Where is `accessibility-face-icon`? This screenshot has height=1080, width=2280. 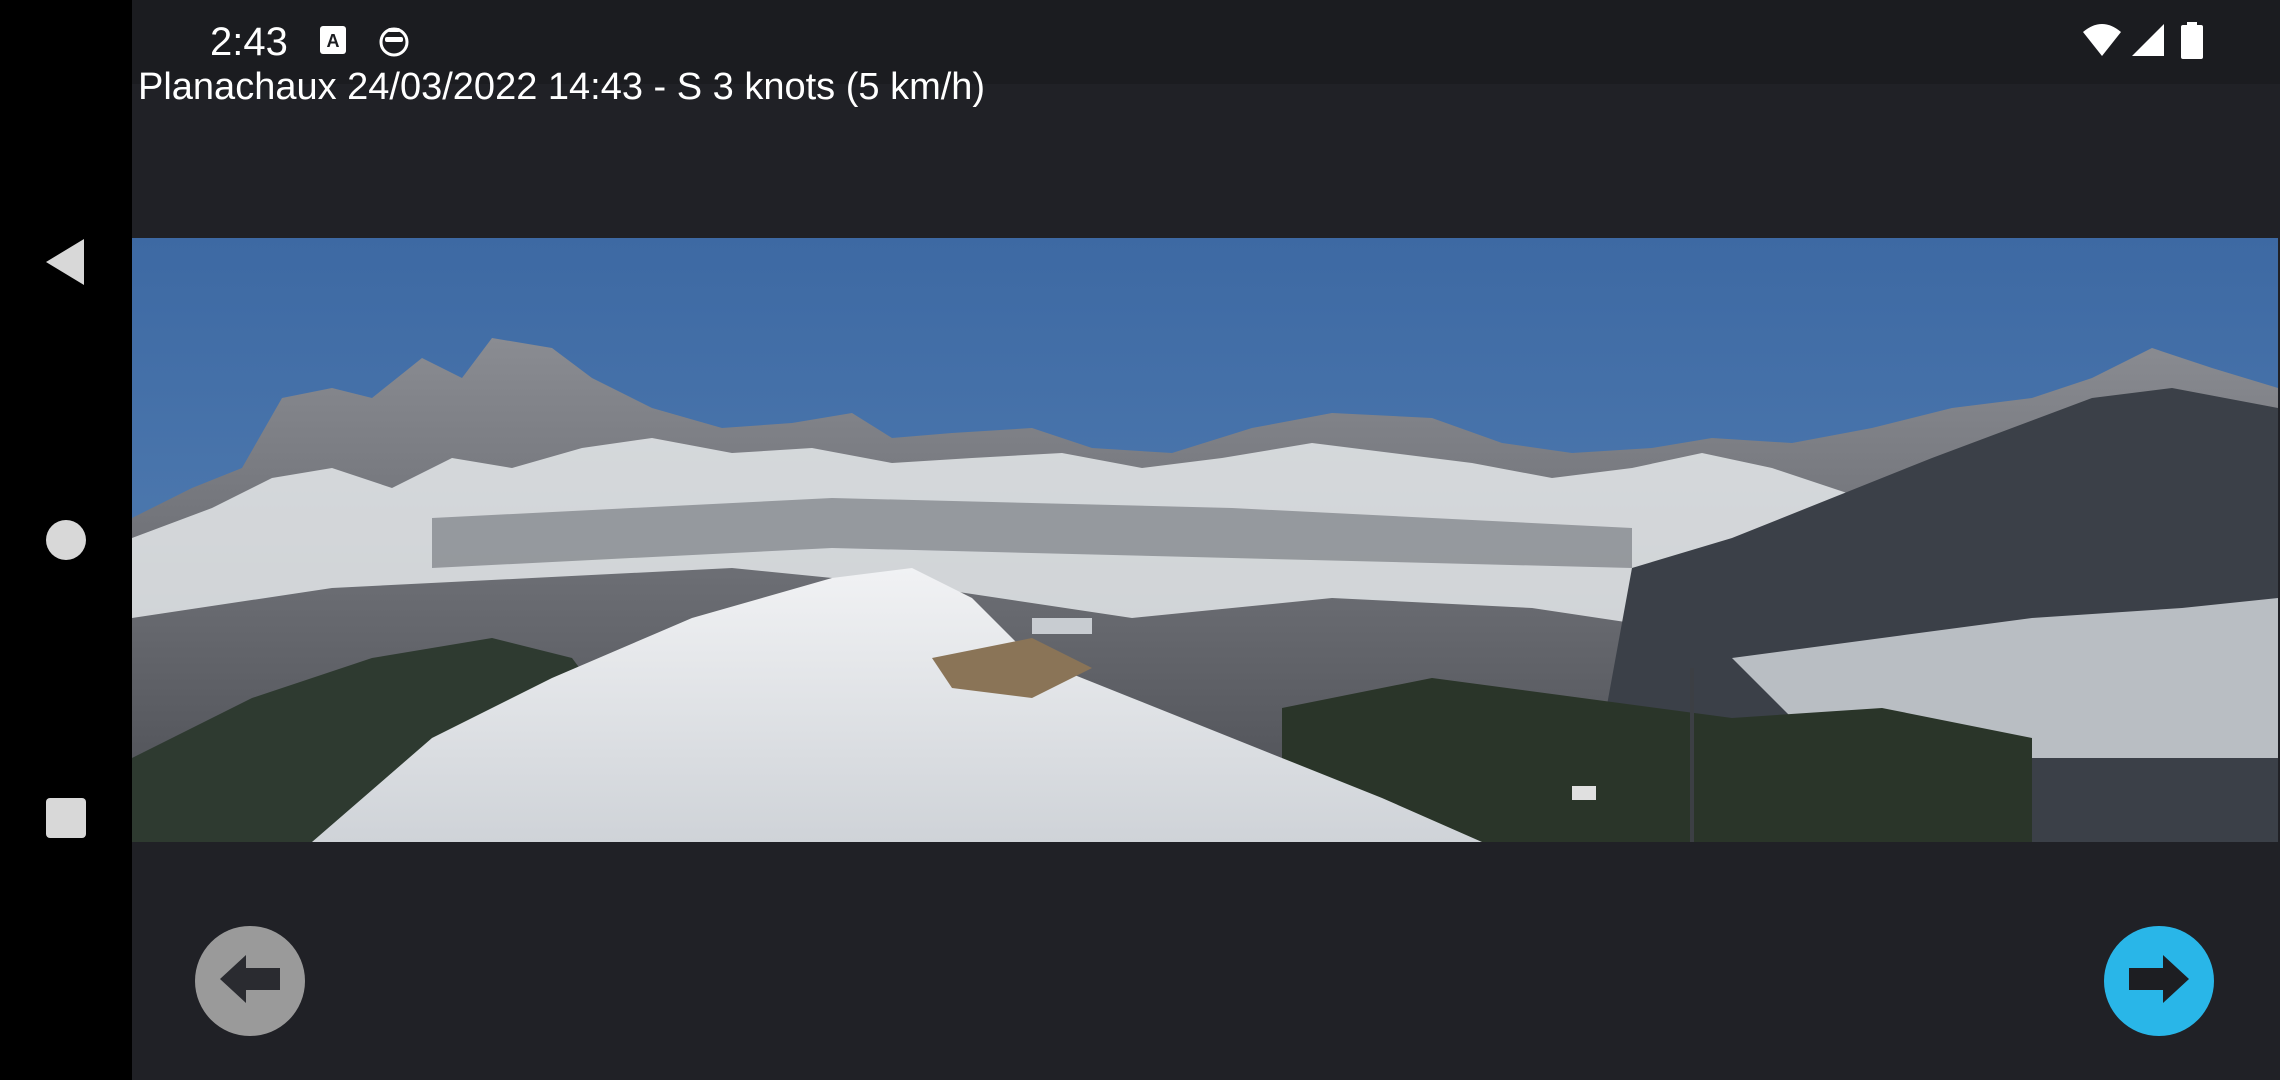
accessibility-face-icon is located at coordinates (394, 44).